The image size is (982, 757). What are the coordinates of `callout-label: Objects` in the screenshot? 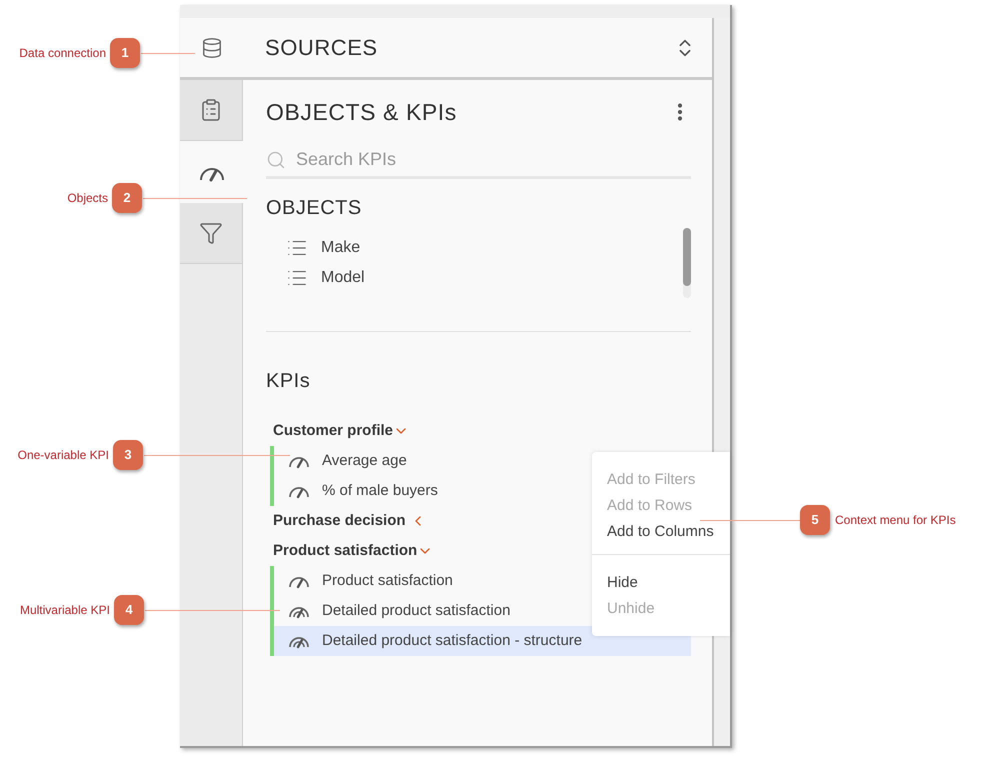 It's located at (87, 198).